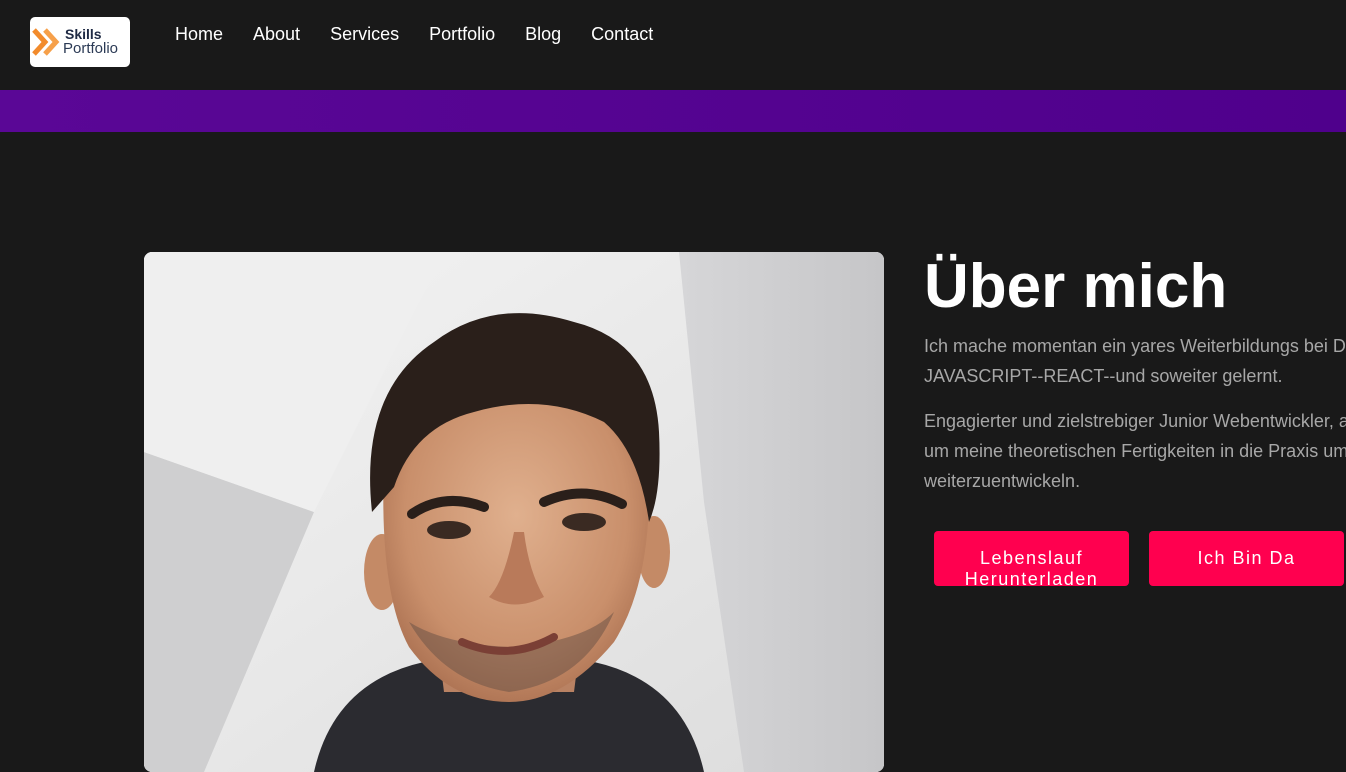 The width and height of the screenshot is (1346, 772). What do you see at coordinates (199, 34) in the screenshot?
I see `nav-home: Home` at bounding box center [199, 34].